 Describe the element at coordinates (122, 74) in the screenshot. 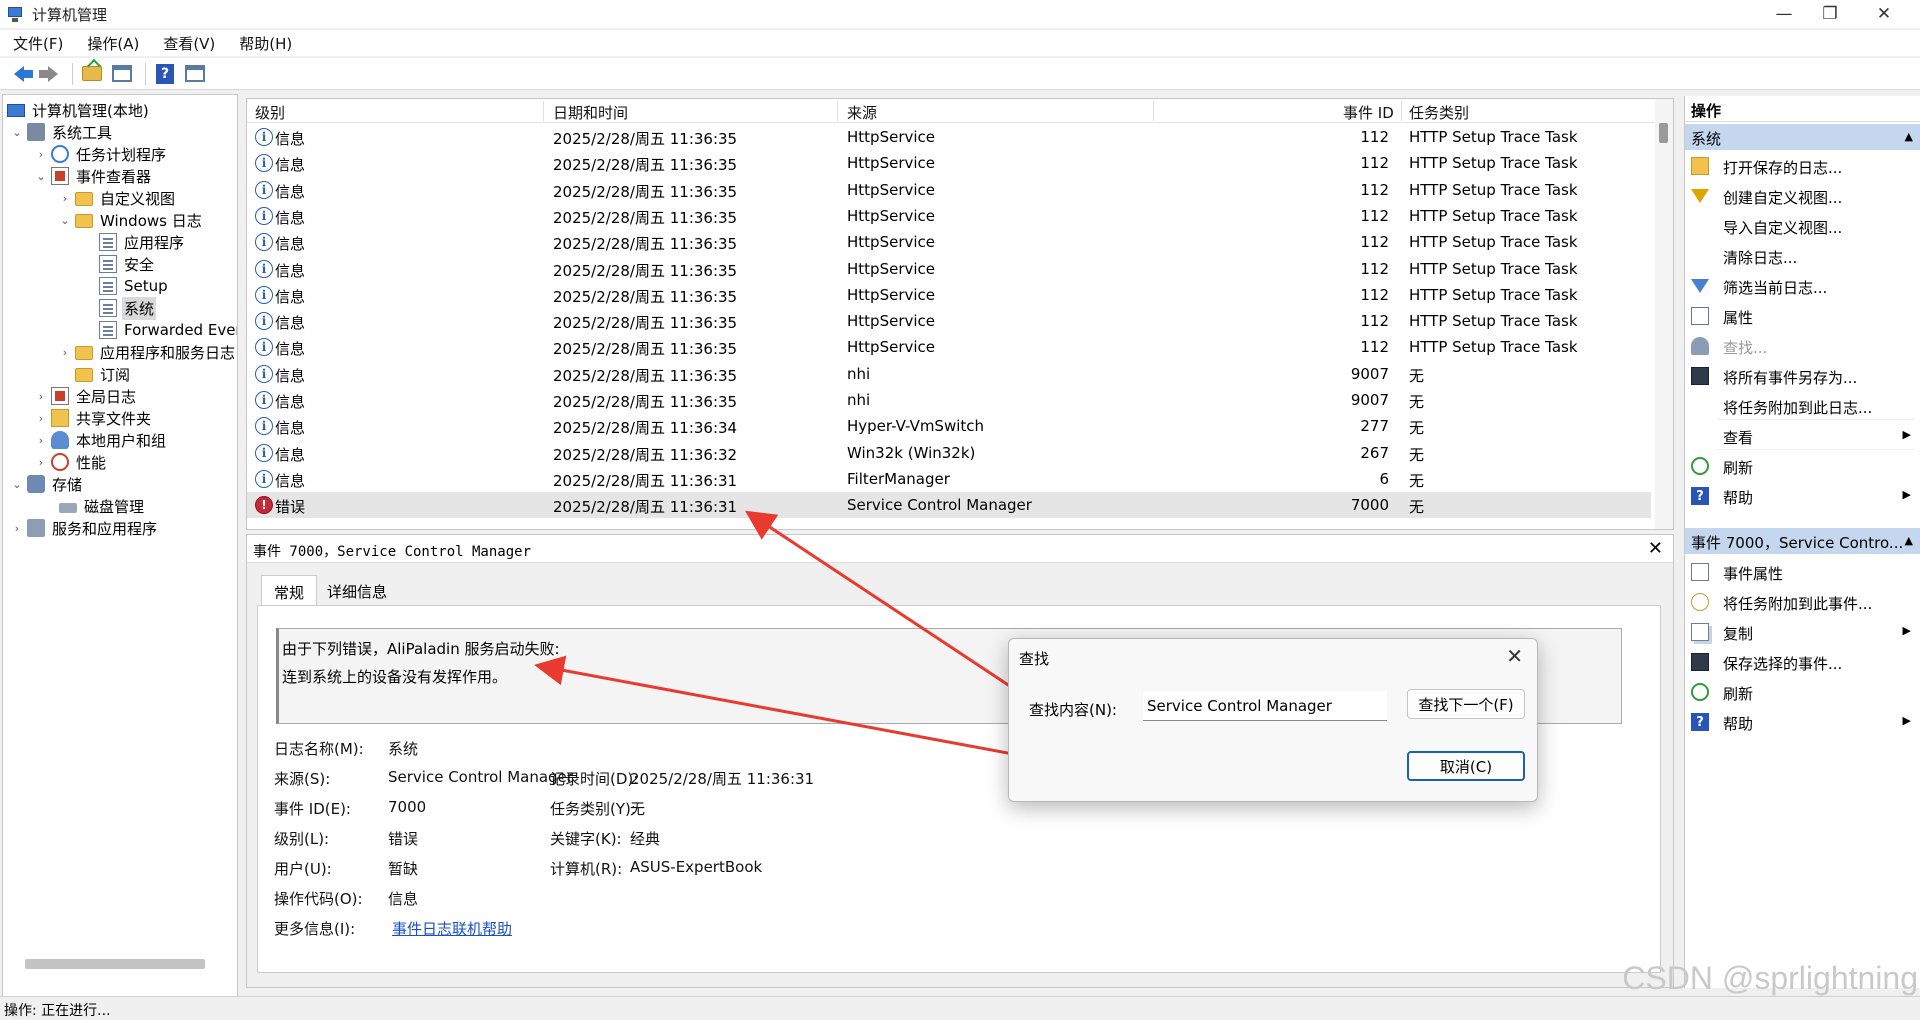

I see `show-hide-tree-button` at that location.